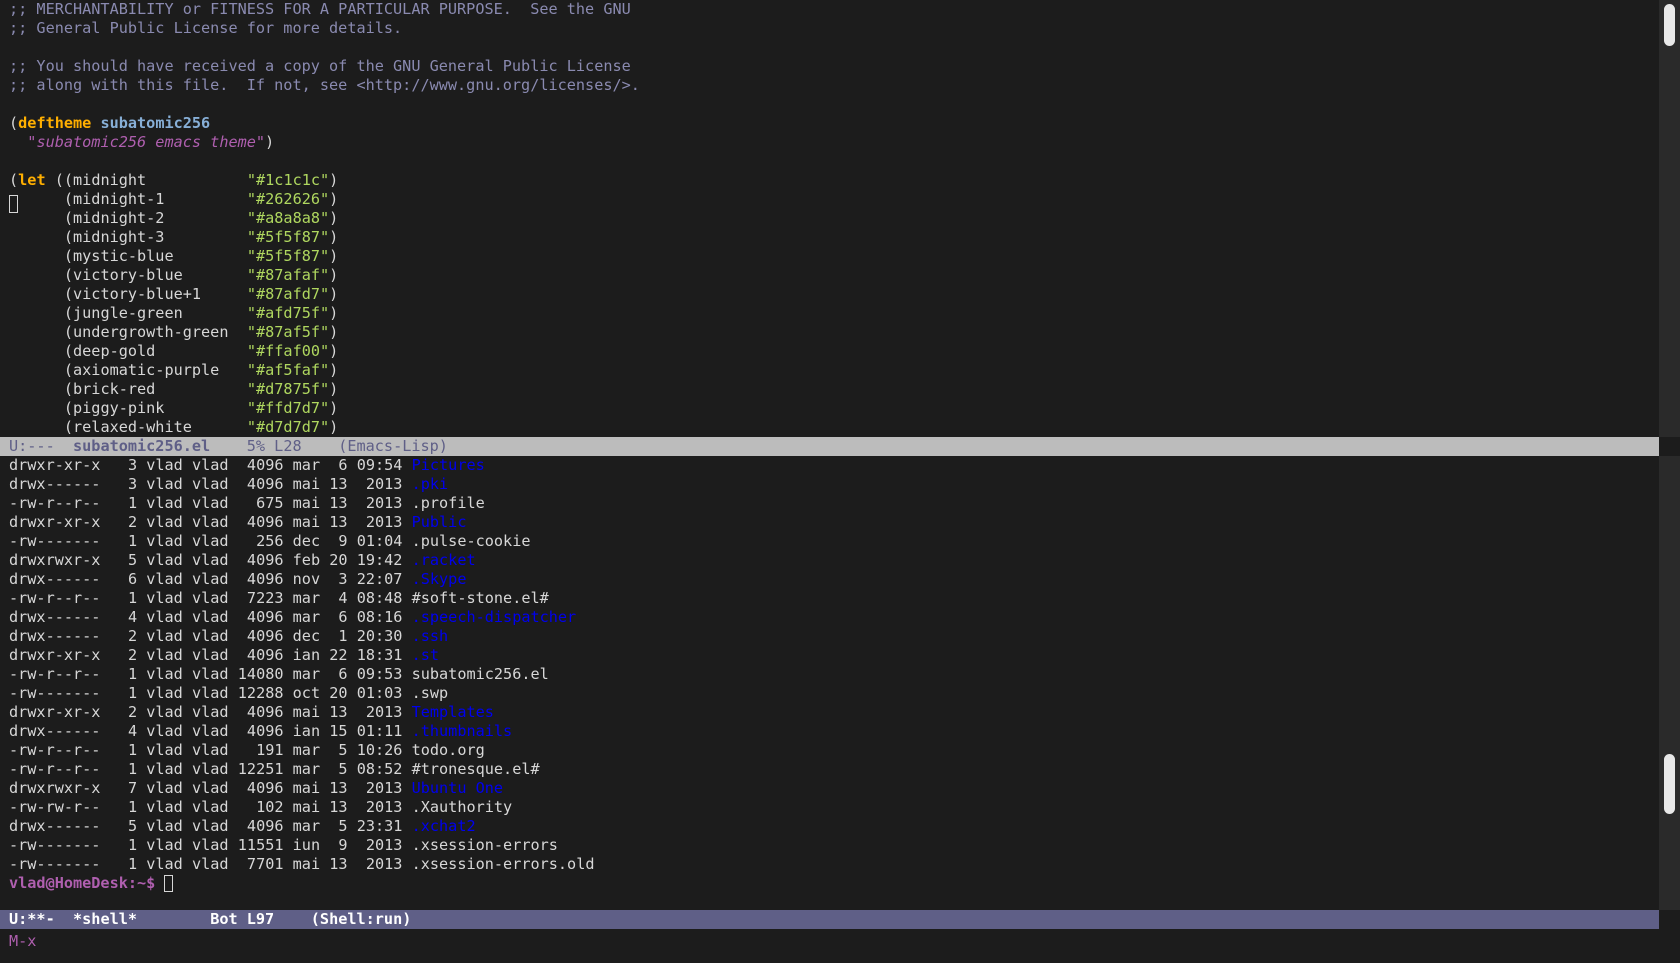  I want to click on file-name: #soft-stone.el#, so click(480, 598).